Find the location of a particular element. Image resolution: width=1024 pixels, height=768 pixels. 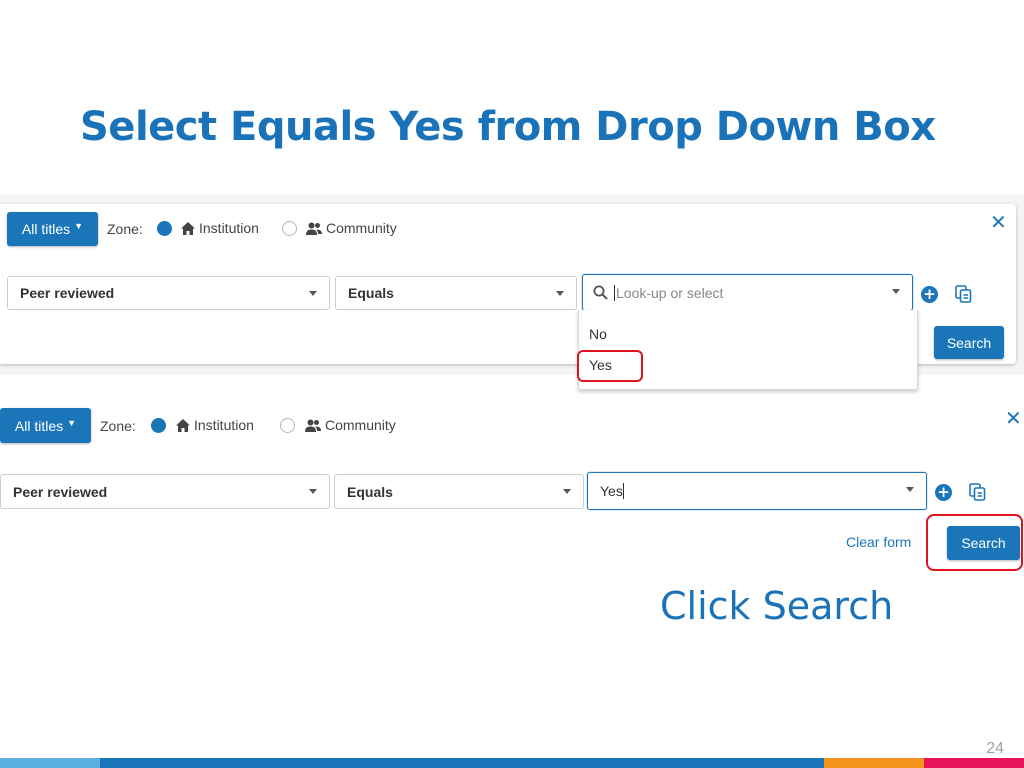

dropdown-option-no: No is located at coordinates (598, 334).